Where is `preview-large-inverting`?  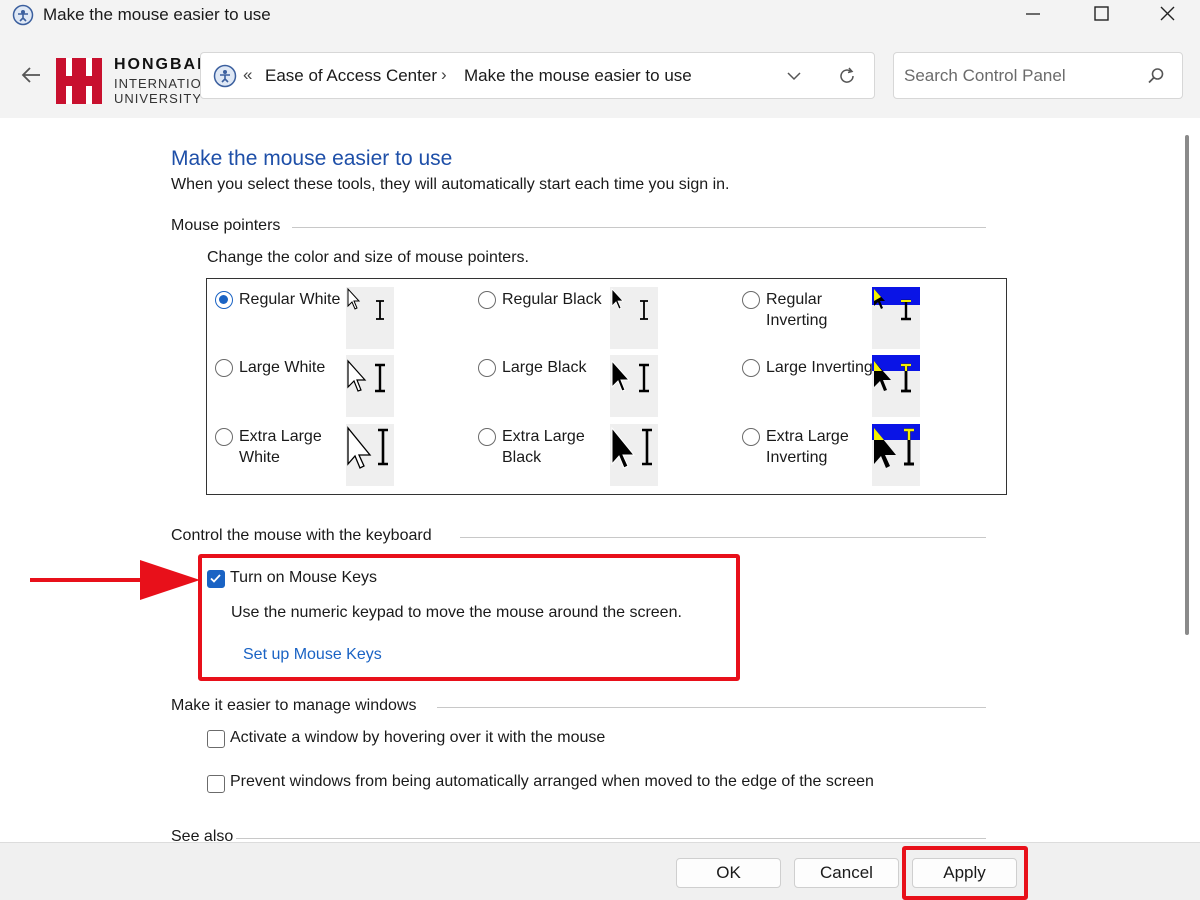 preview-large-inverting is located at coordinates (896, 386).